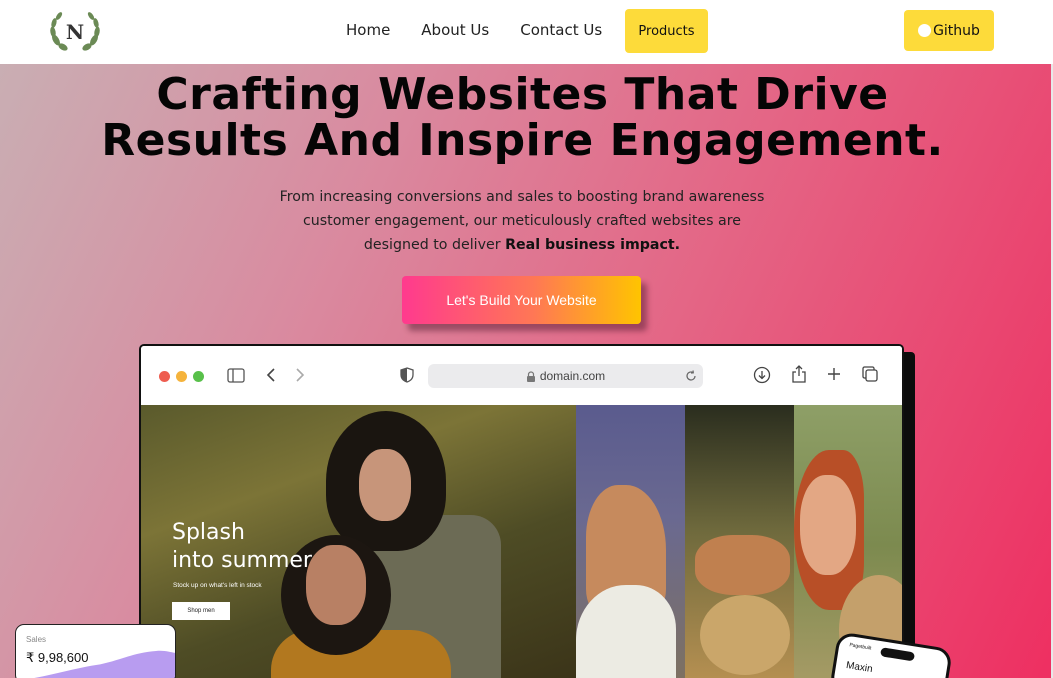  I want to click on headline-line-1: Crafting Websites That Drive, so click(522, 94).